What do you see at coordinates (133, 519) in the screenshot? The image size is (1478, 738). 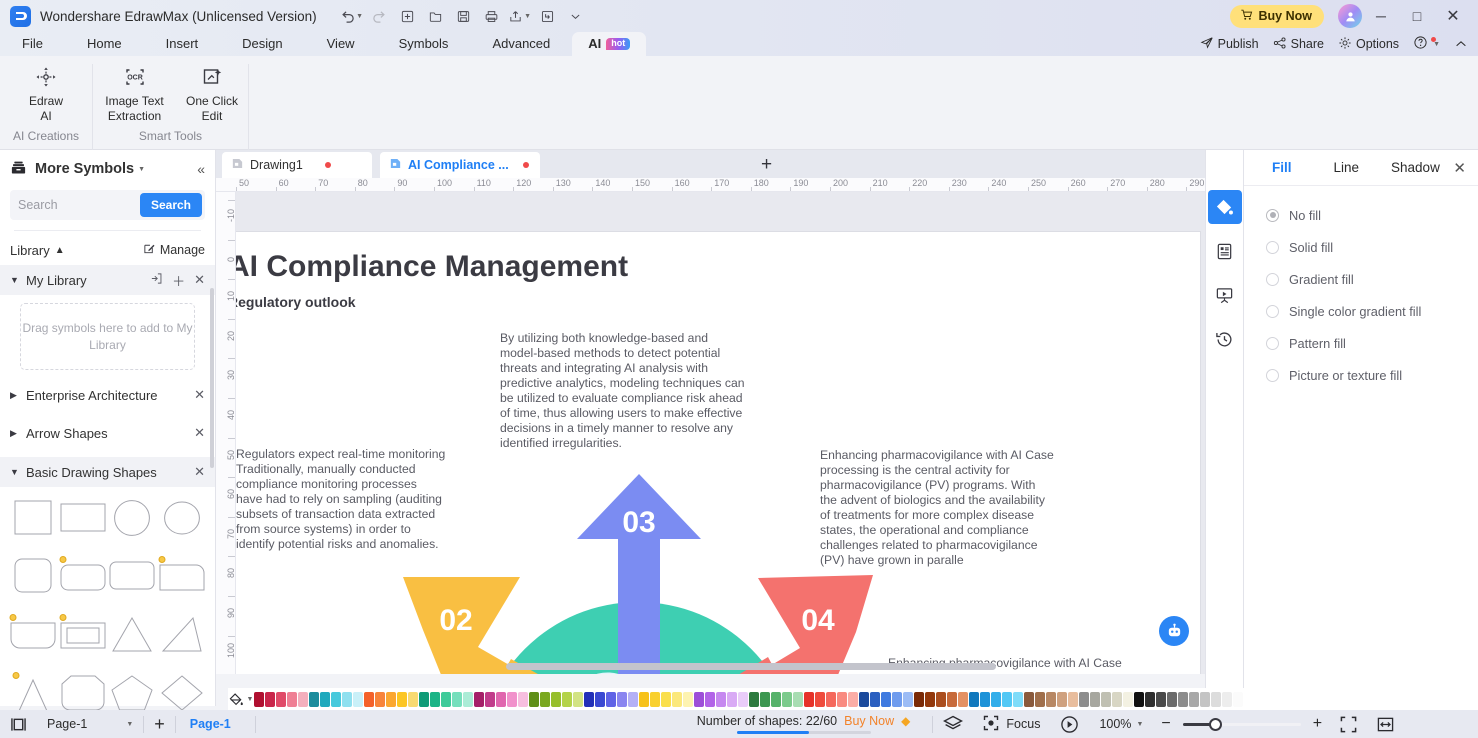 I see `shape-circle` at bounding box center [133, 519].